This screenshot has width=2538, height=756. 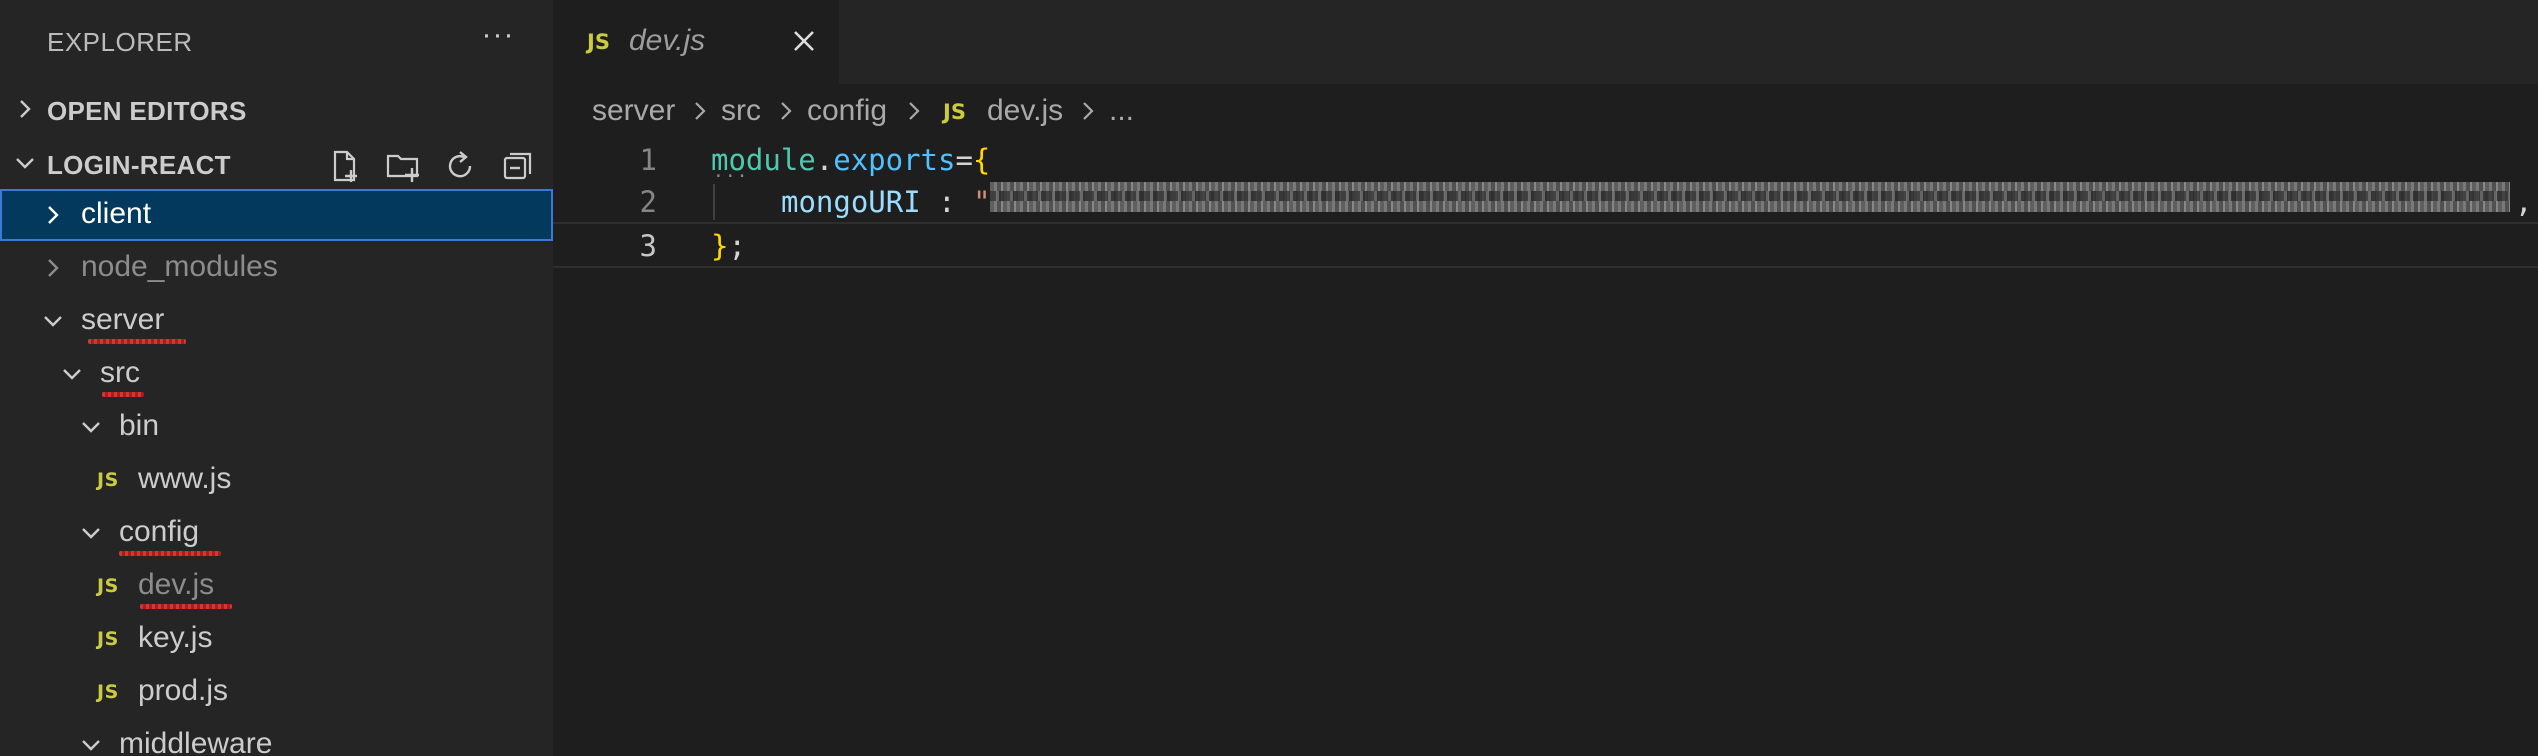 What do you see at coordinates (648, 160) in the screenshot?
I see `line-number: 1` at bounding box center [648, 160].